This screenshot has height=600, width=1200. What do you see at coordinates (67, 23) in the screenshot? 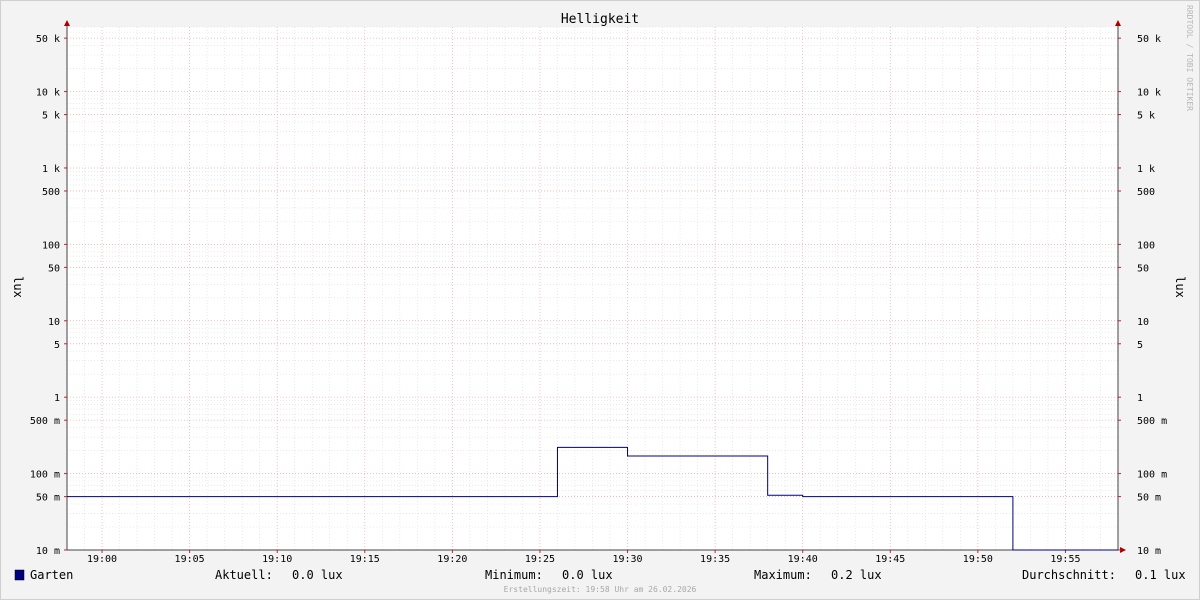
I see `left-axis-arrow-icon` at bounding box center [67, 23].